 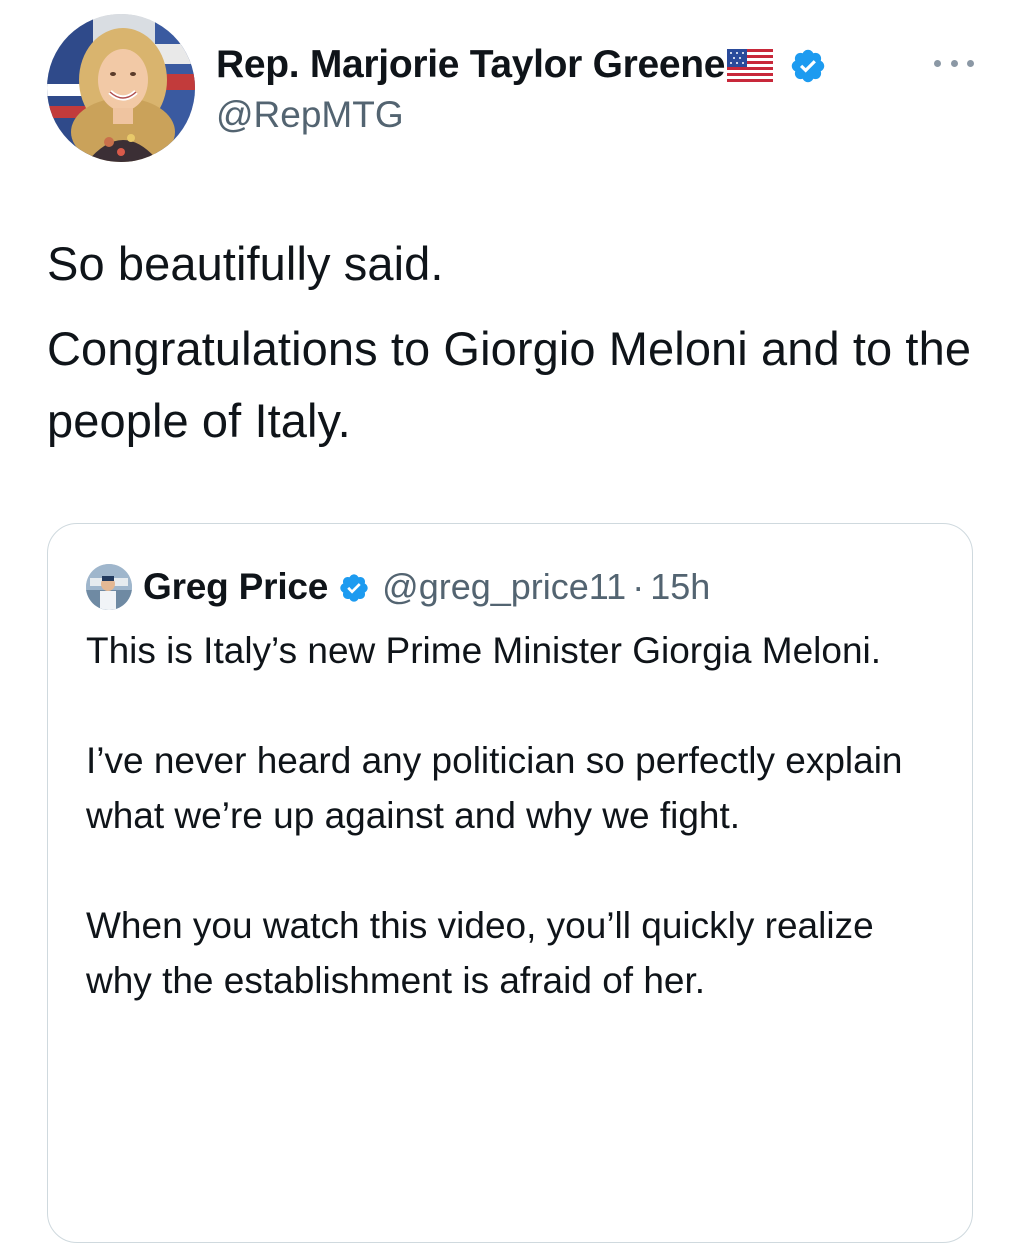 I want to click on quoted-timestamp: 15h, so click(x=680, y=587).